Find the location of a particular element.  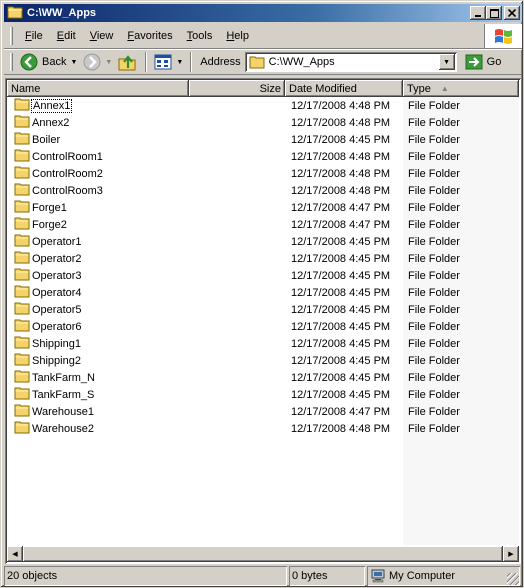

close-icon is located at coordinates (512, 13).